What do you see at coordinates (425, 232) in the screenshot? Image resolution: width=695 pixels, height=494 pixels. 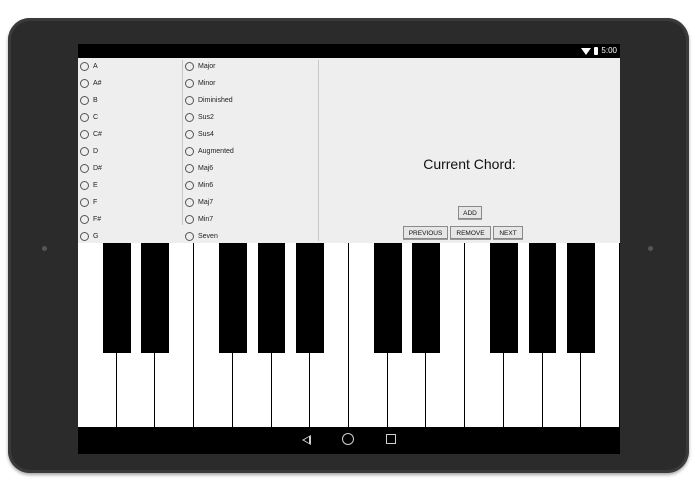 I see `previous-button: PREVIOUS` at bounding box center [425, 232].